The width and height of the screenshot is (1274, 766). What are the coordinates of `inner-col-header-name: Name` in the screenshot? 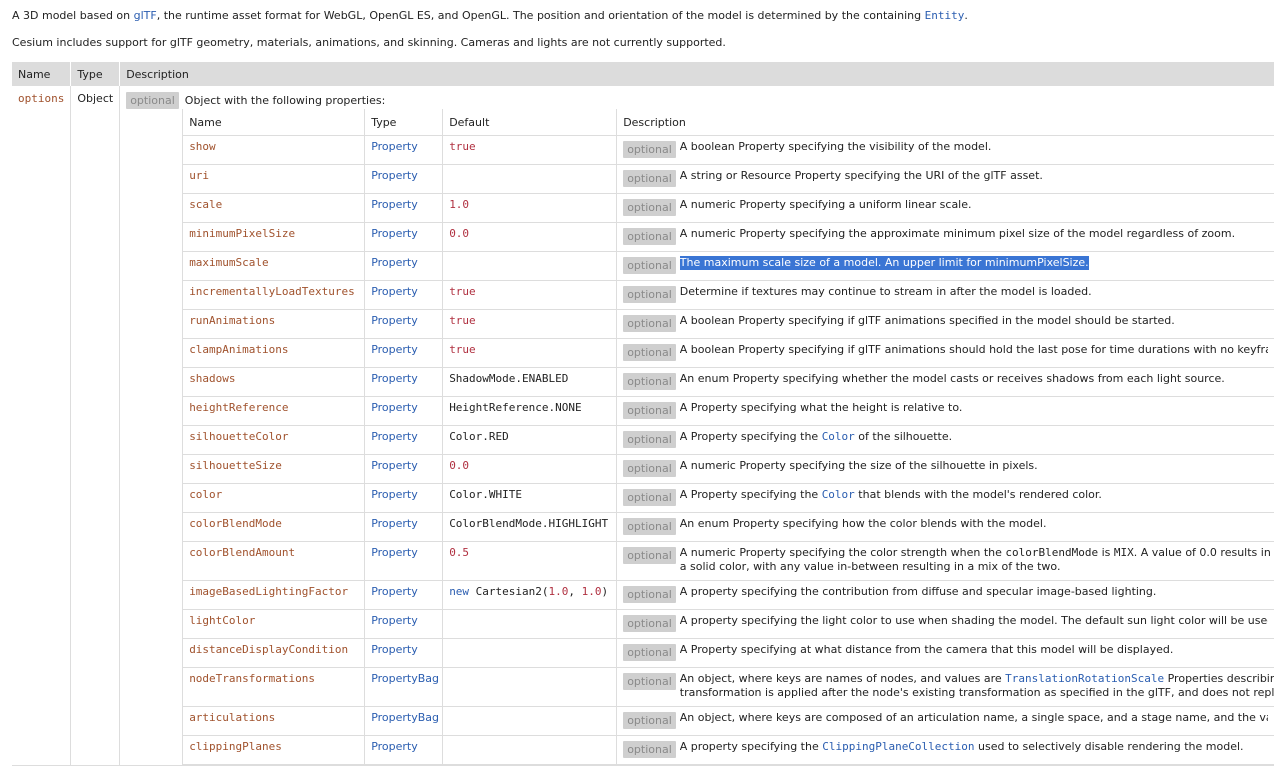 It's located at (274, 122).